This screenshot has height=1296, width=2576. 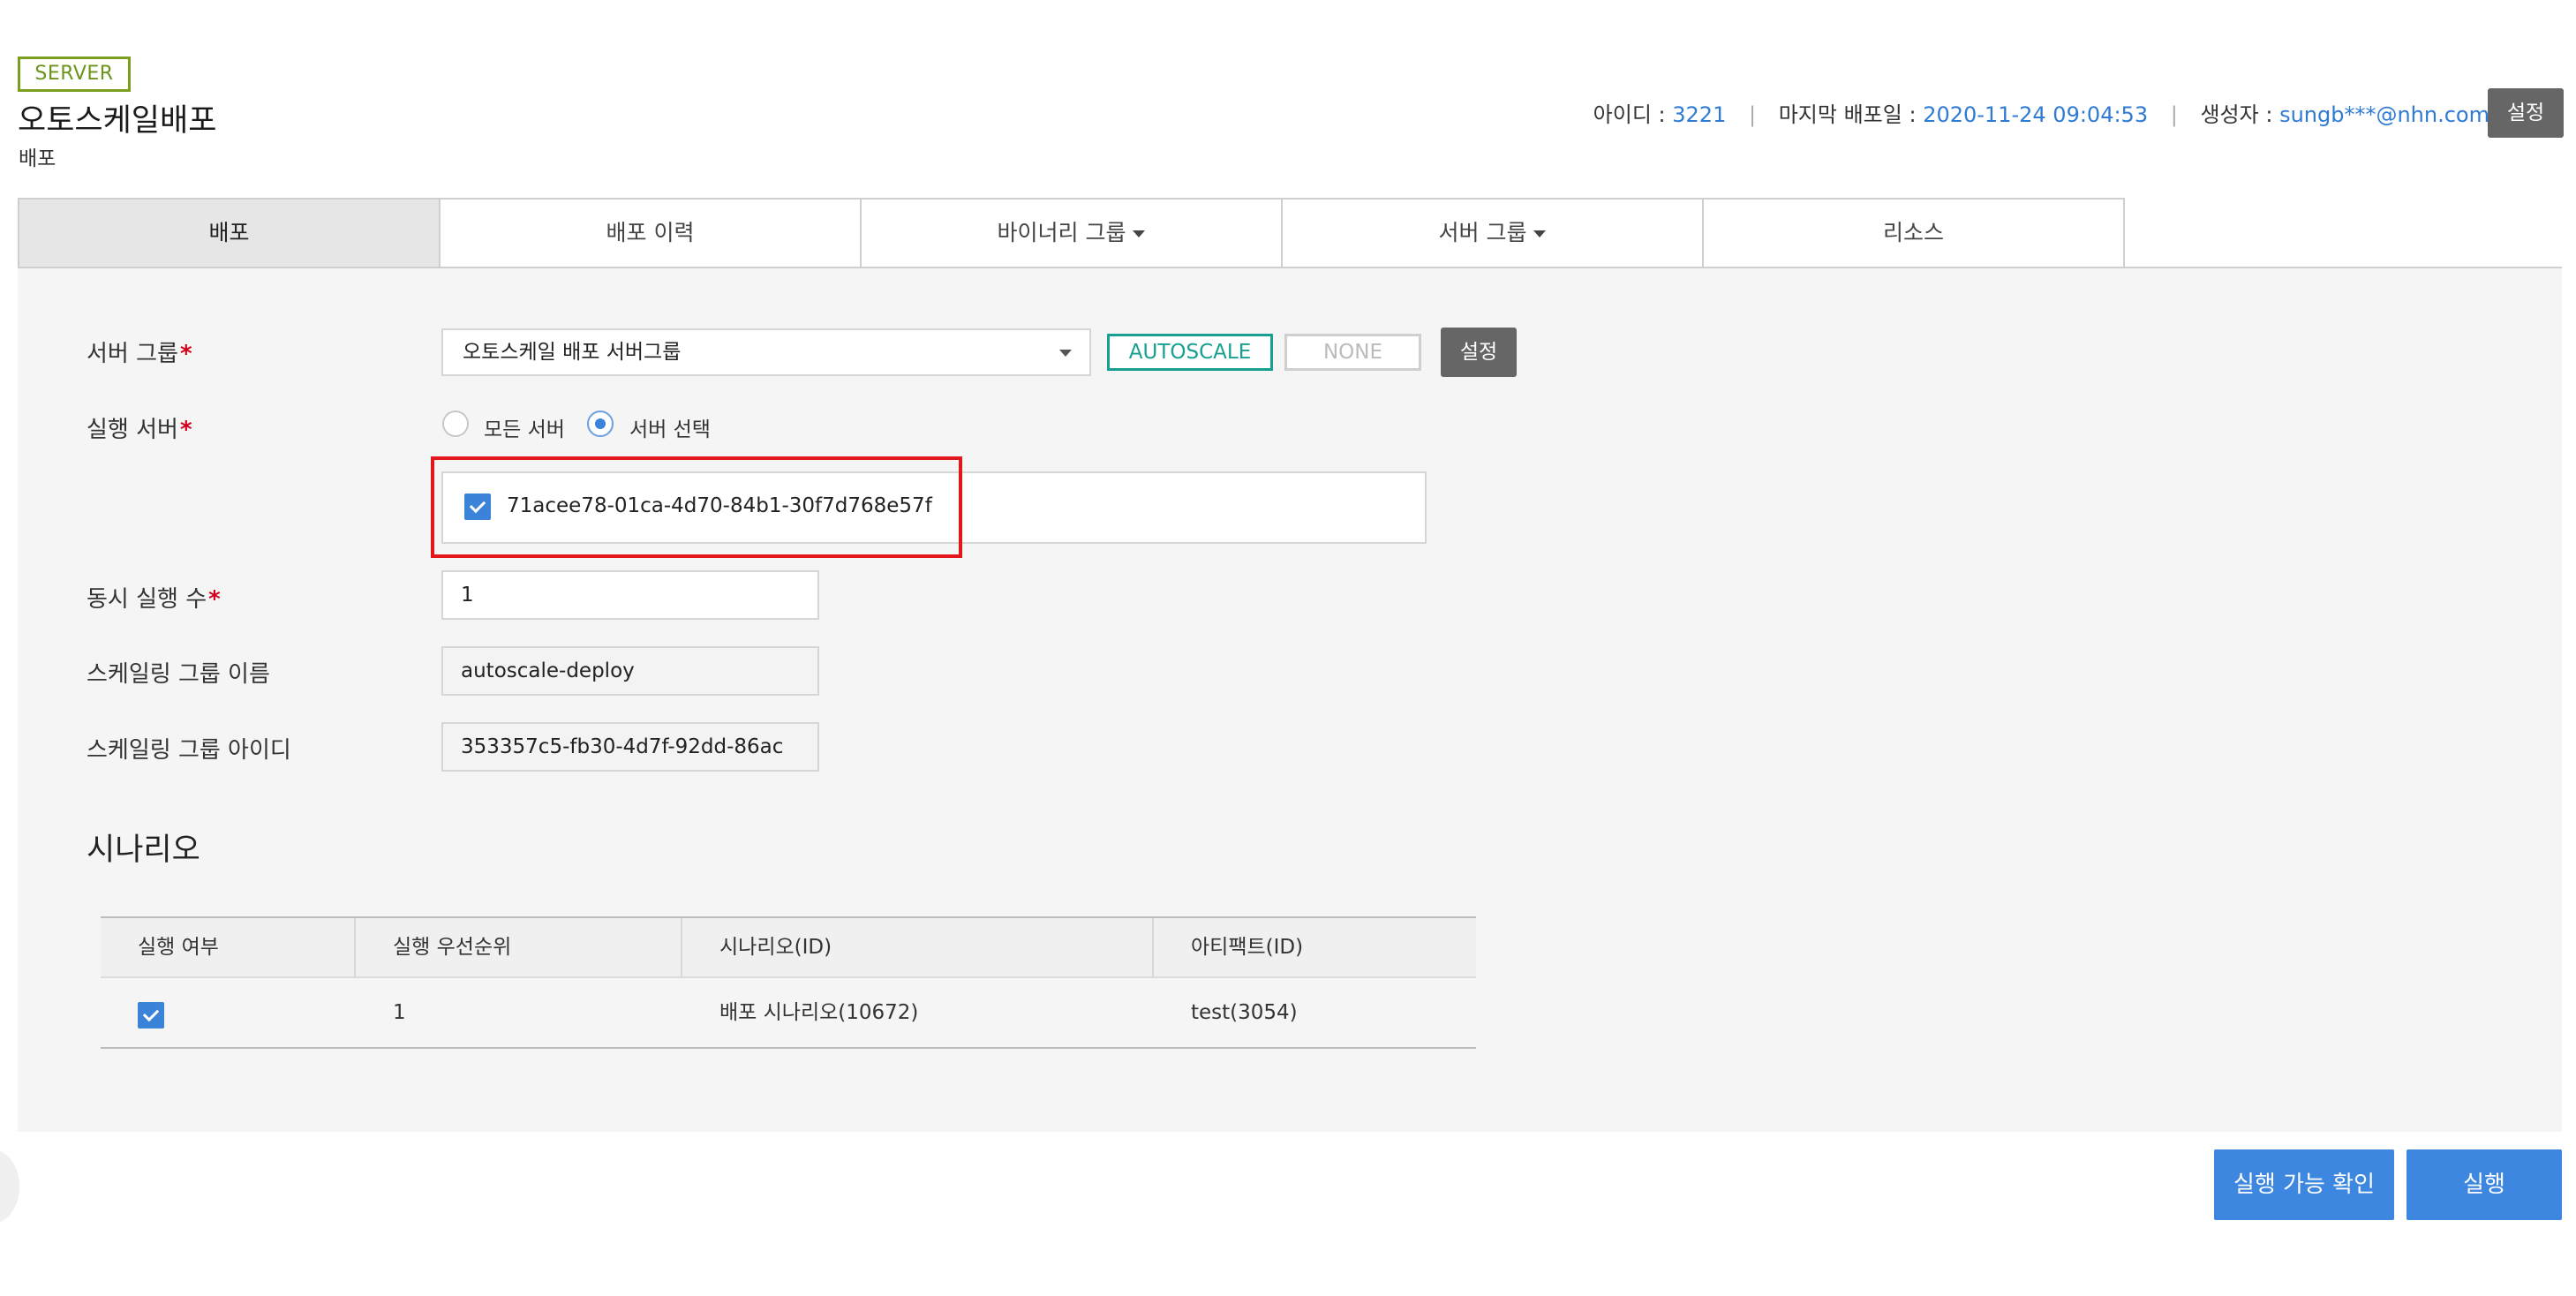 What do you see at coordinates (2485, 1184) in the screenshot?
I see `run-button: 실행` at bounding box center [2485, 1184].